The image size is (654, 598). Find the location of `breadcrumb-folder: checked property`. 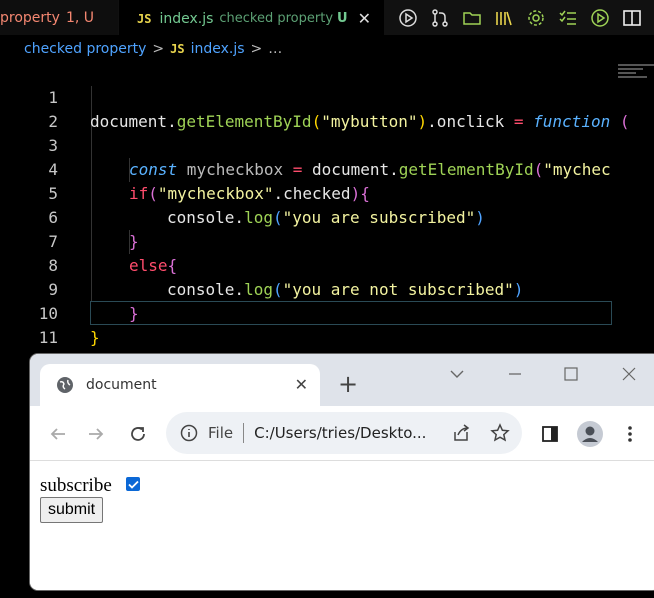

breadcrumb-folder: checked property is located at coordinates (85, 49).